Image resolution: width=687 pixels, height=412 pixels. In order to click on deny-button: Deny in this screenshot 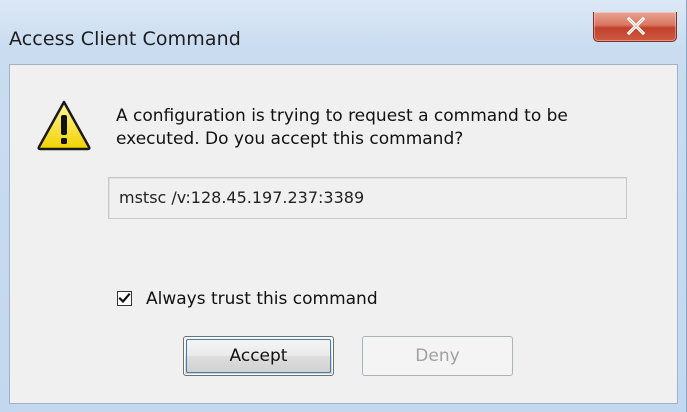, I will do `click(437, 356)`.